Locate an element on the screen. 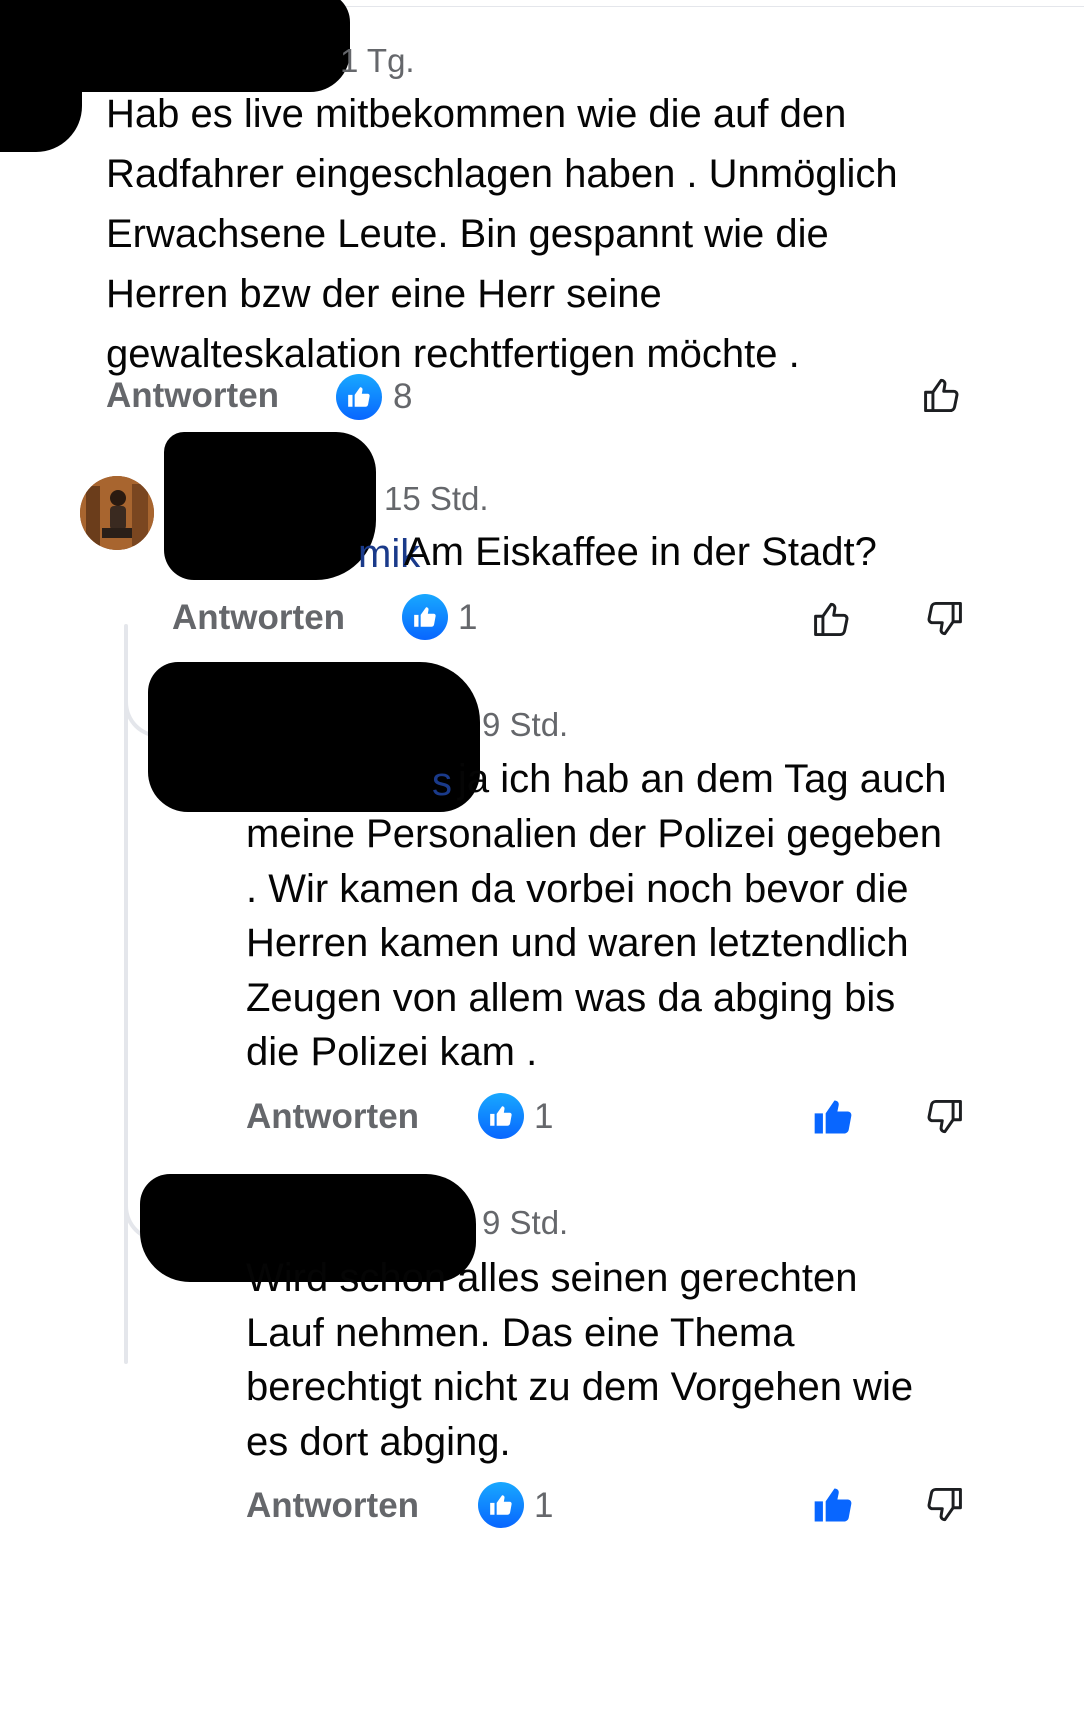 This screenshot has height=1727, width=1084. thread-line is located at coordinates (126, 994).